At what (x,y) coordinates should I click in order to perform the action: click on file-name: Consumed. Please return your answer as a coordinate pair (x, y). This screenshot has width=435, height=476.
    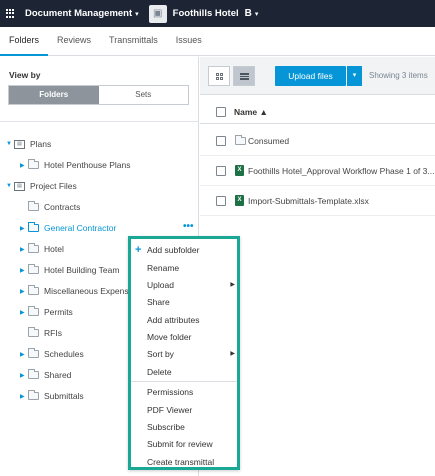
    Looking at the image, I should click on (268, 141).